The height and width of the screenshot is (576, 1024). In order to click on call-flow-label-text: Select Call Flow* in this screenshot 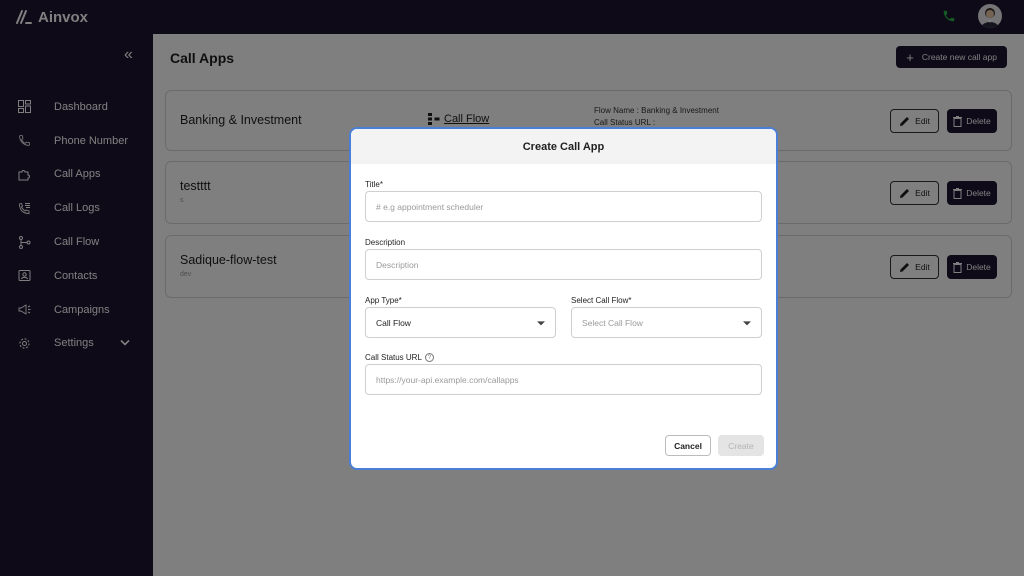, I will do `click(601, 300)`.